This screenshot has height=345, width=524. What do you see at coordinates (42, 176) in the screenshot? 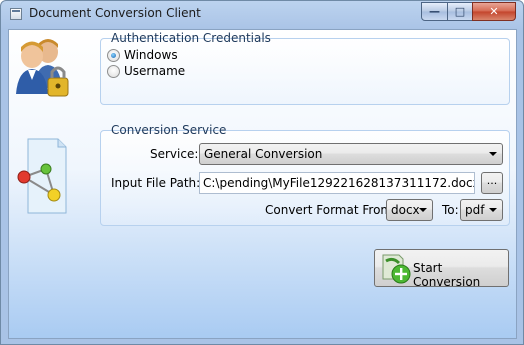
I see `document-share-icon` at bounding box center [42, 176].